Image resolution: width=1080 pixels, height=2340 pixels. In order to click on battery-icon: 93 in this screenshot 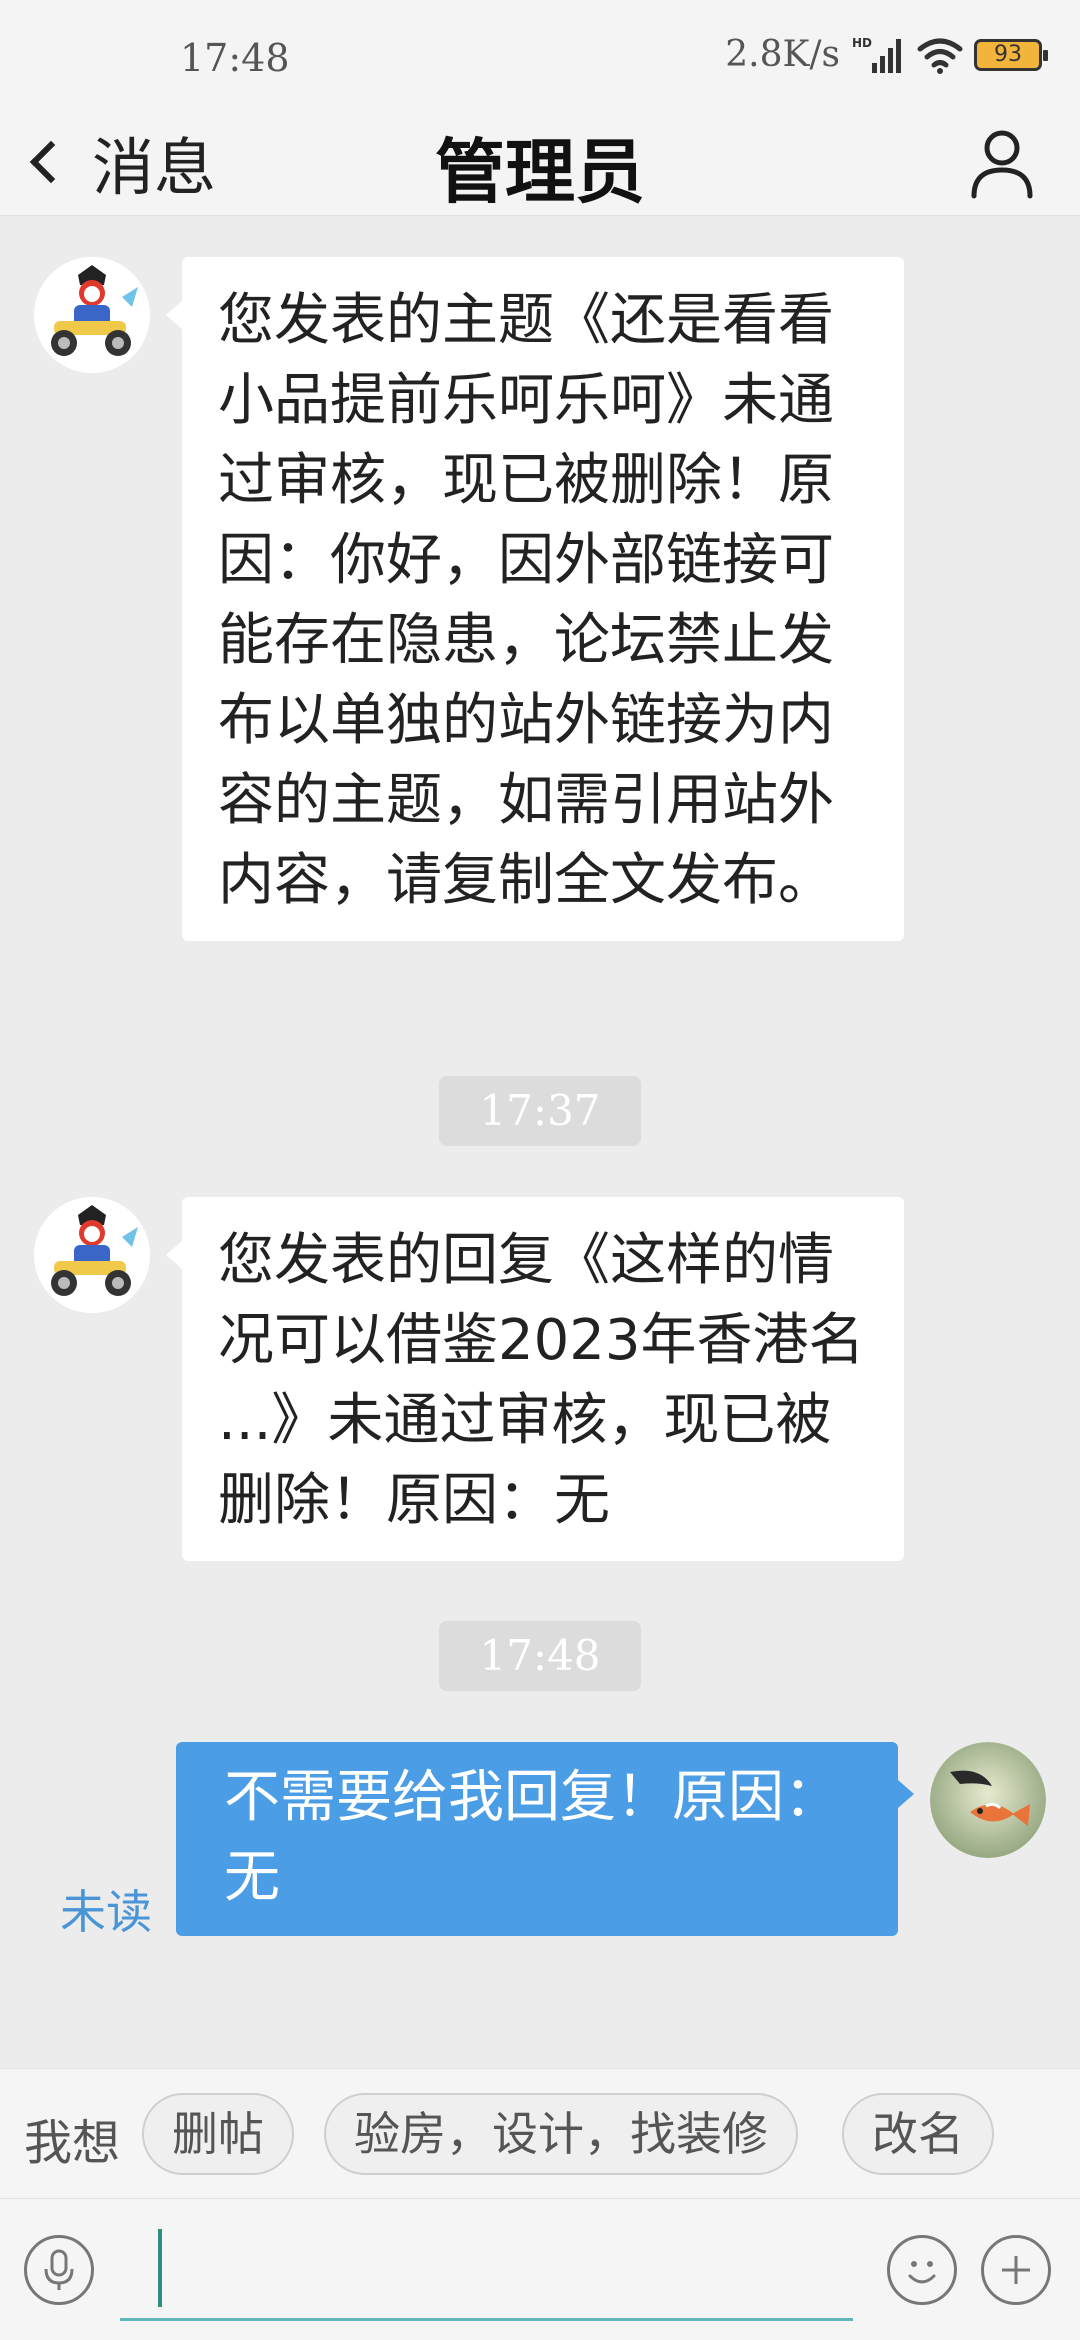, I will do `click(1011, 54)`.